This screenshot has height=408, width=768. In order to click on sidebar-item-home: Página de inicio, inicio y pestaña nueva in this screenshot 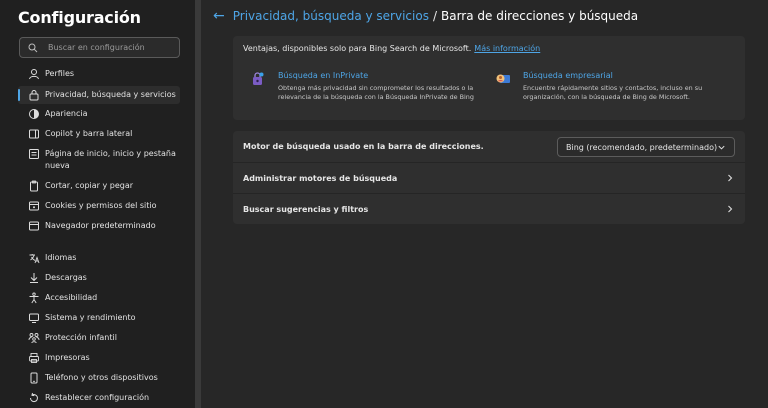, I will do `click(99, 160)`.